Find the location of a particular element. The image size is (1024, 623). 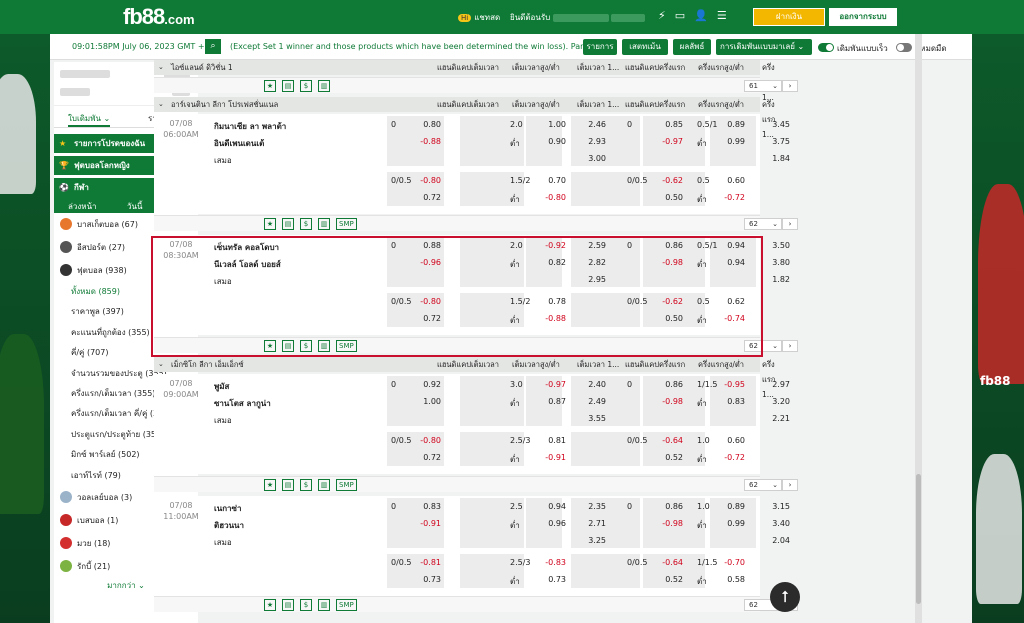

odds-value: 0.82 is located at coordinates (550, 262).